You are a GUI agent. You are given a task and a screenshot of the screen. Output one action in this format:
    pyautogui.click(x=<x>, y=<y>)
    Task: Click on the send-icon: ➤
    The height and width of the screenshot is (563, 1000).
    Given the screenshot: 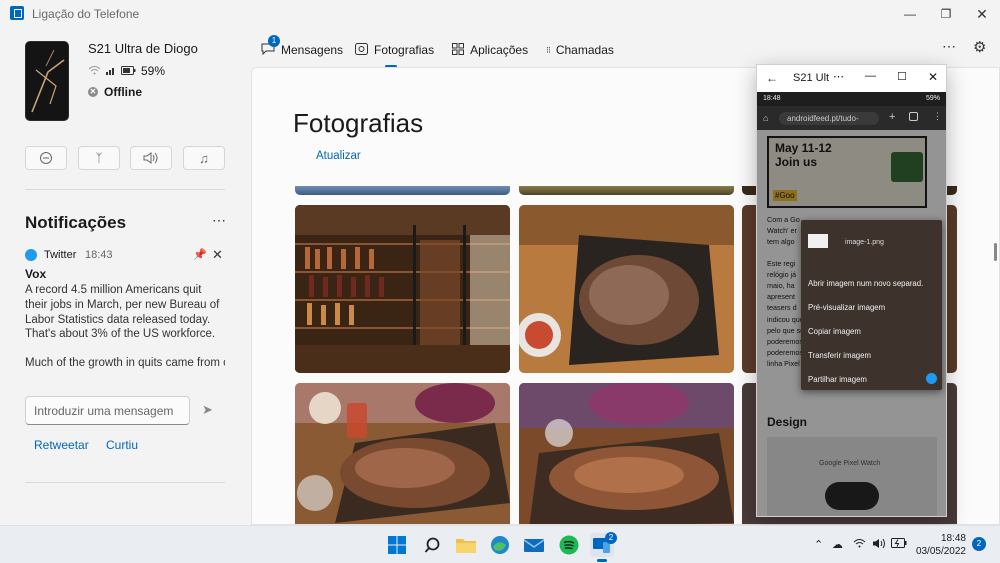 What is the action you would take?
    pyautogui.click(x=207, y=410)
    